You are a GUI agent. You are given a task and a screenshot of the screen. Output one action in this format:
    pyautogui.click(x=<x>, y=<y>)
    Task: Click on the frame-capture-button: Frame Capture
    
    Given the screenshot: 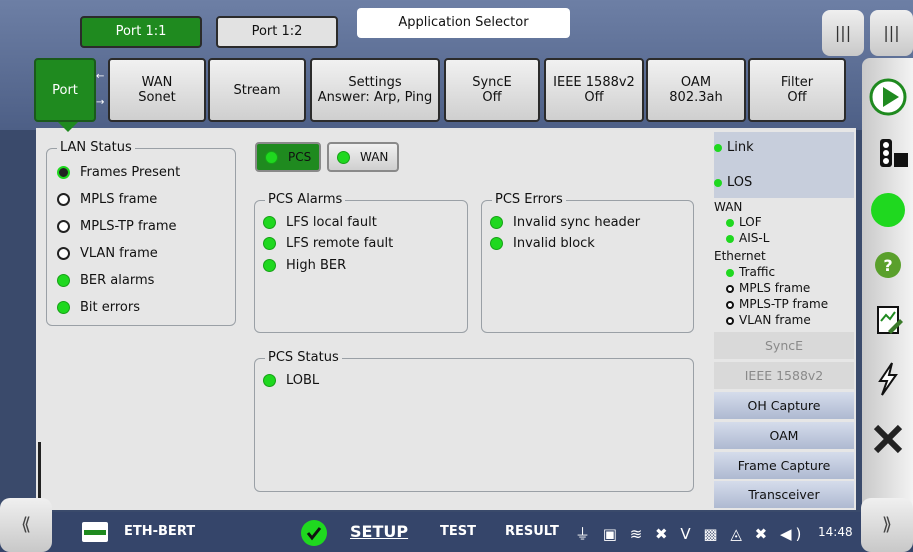 What is the action you would take?
    pyautogui.click(x=784, y=466)
    